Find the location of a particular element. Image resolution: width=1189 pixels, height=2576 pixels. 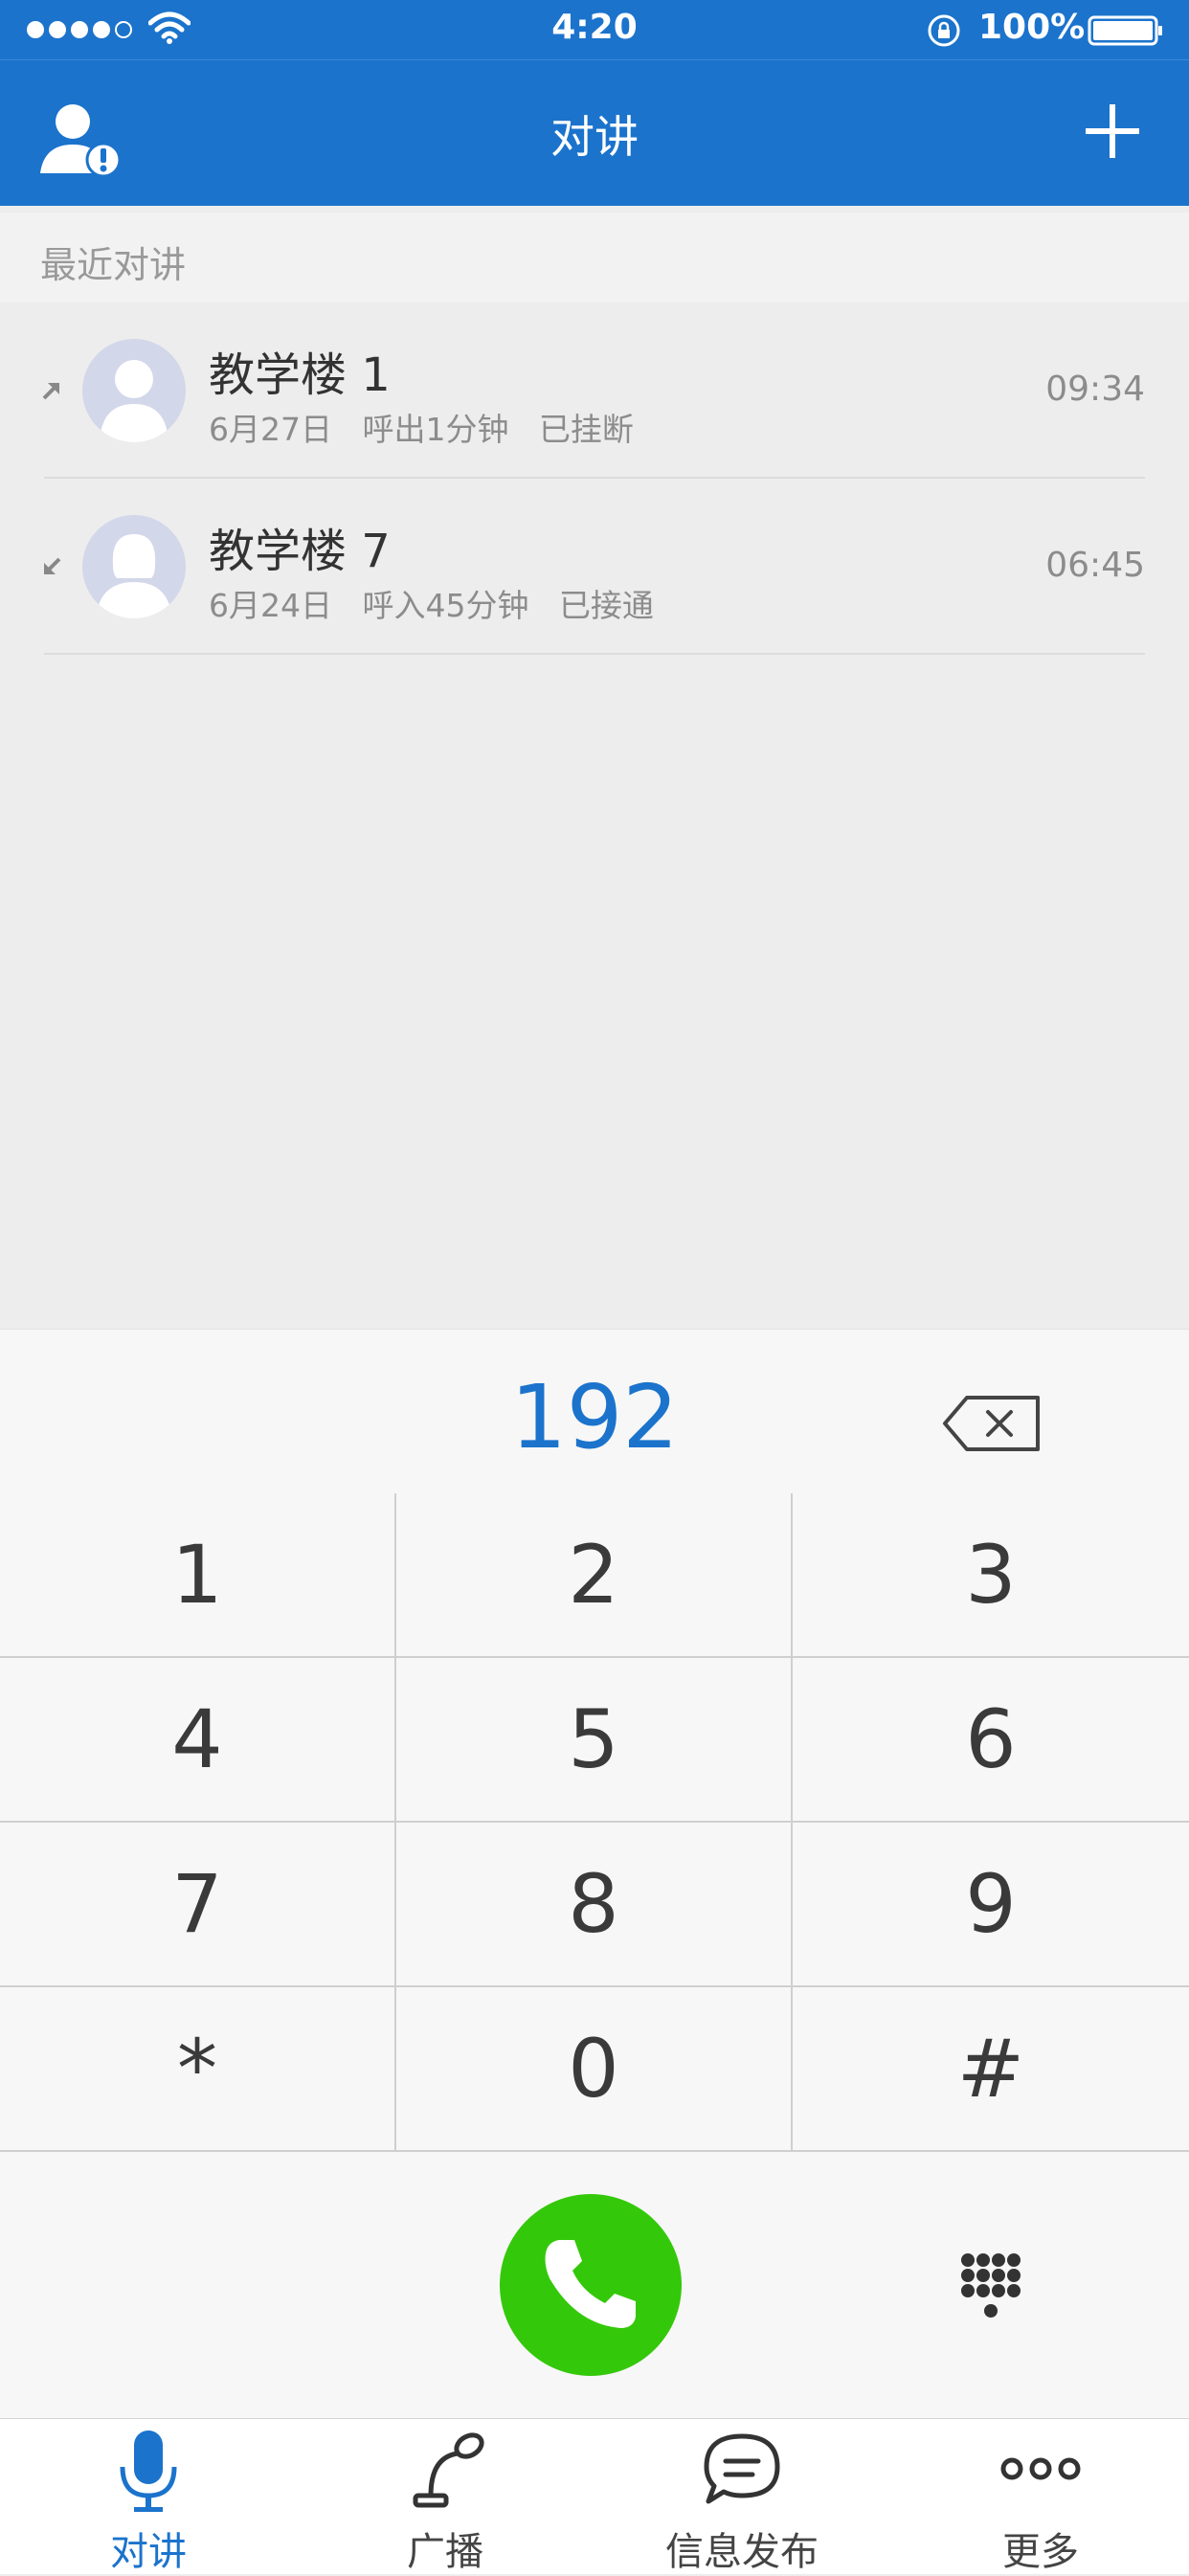

chat-bubble-icon is located at coordinates (742, 2474).